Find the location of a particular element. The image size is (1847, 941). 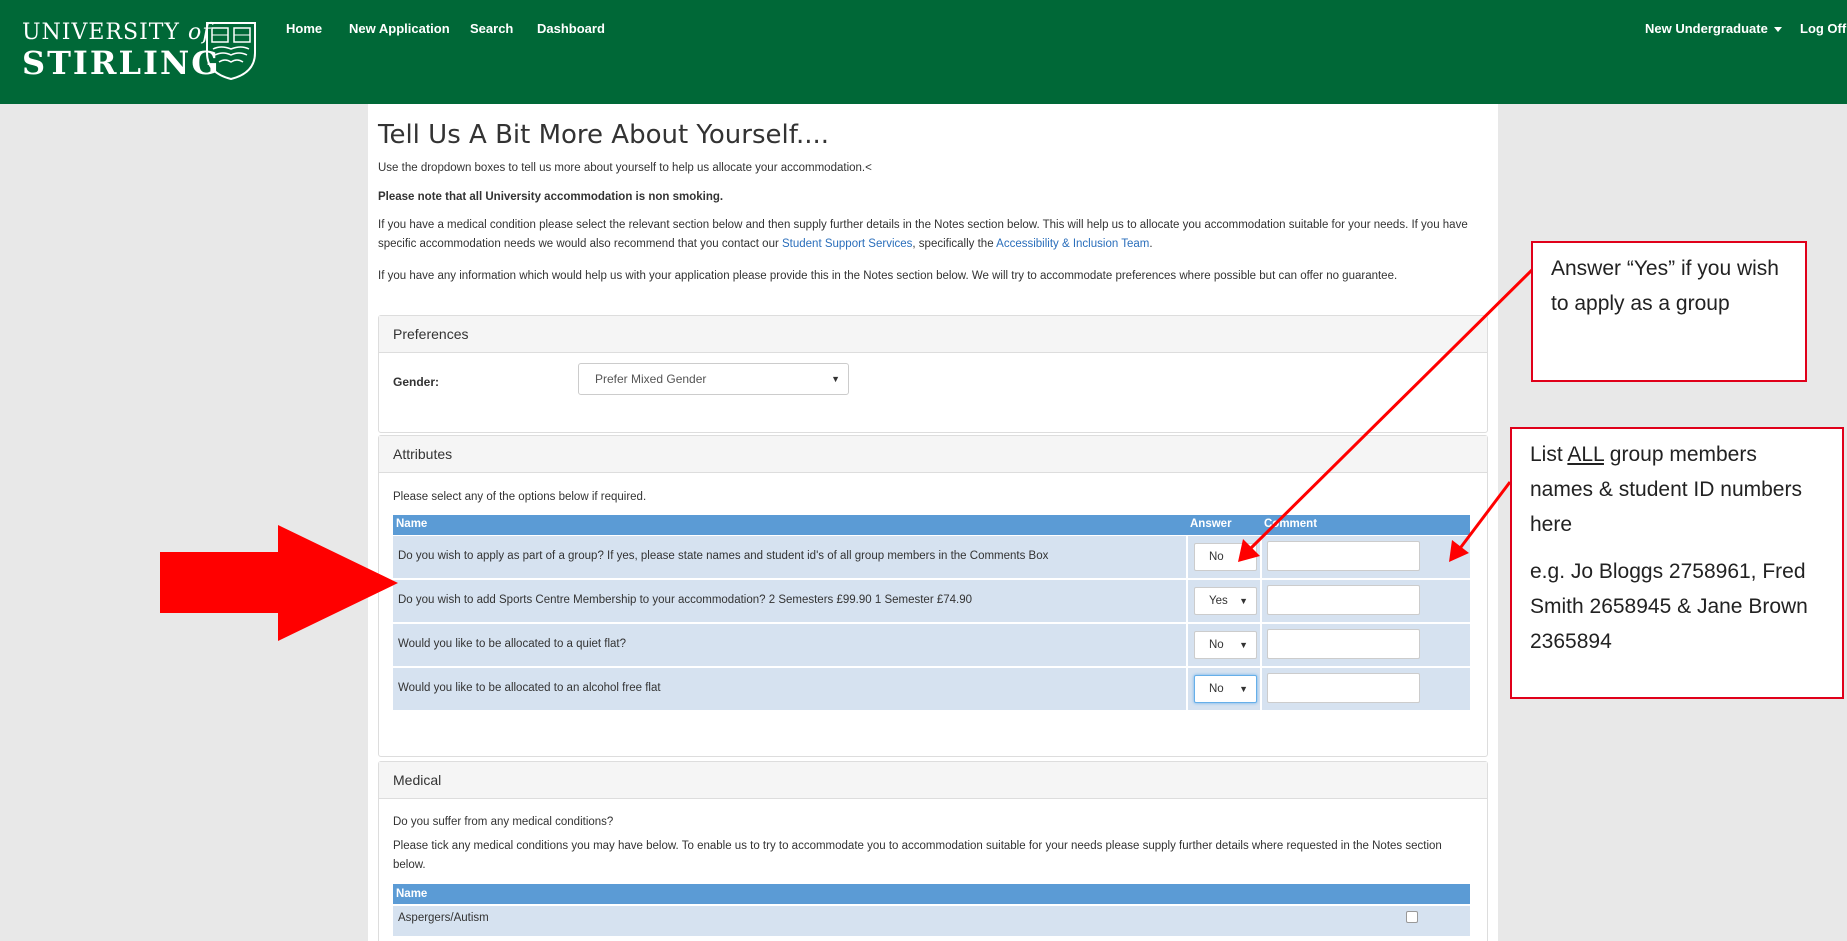

arrow-icon is located at coordinates (279, 583).